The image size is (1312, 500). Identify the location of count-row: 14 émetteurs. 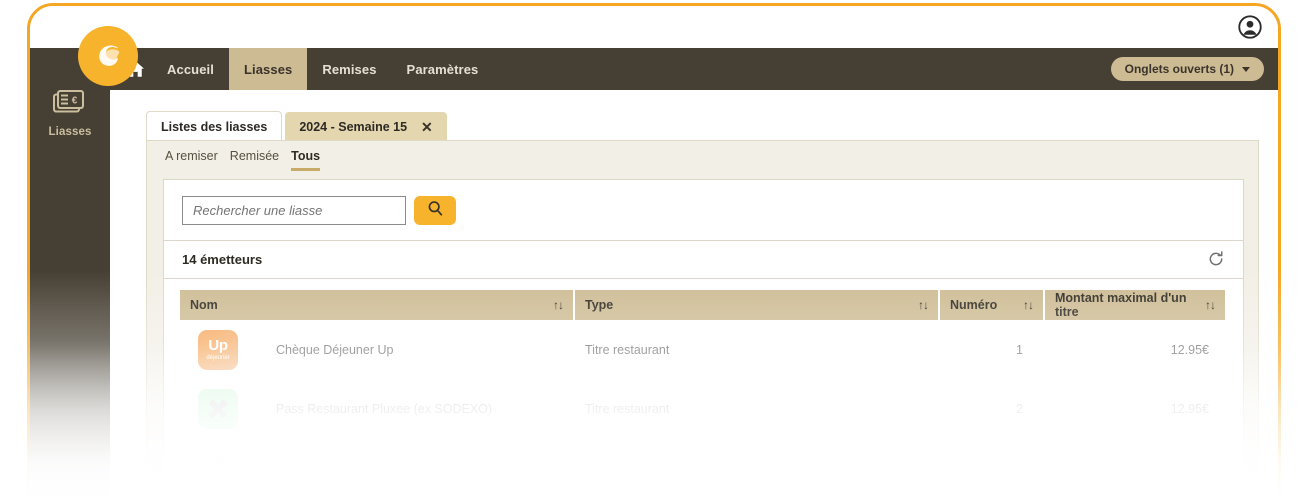
(703, 259).